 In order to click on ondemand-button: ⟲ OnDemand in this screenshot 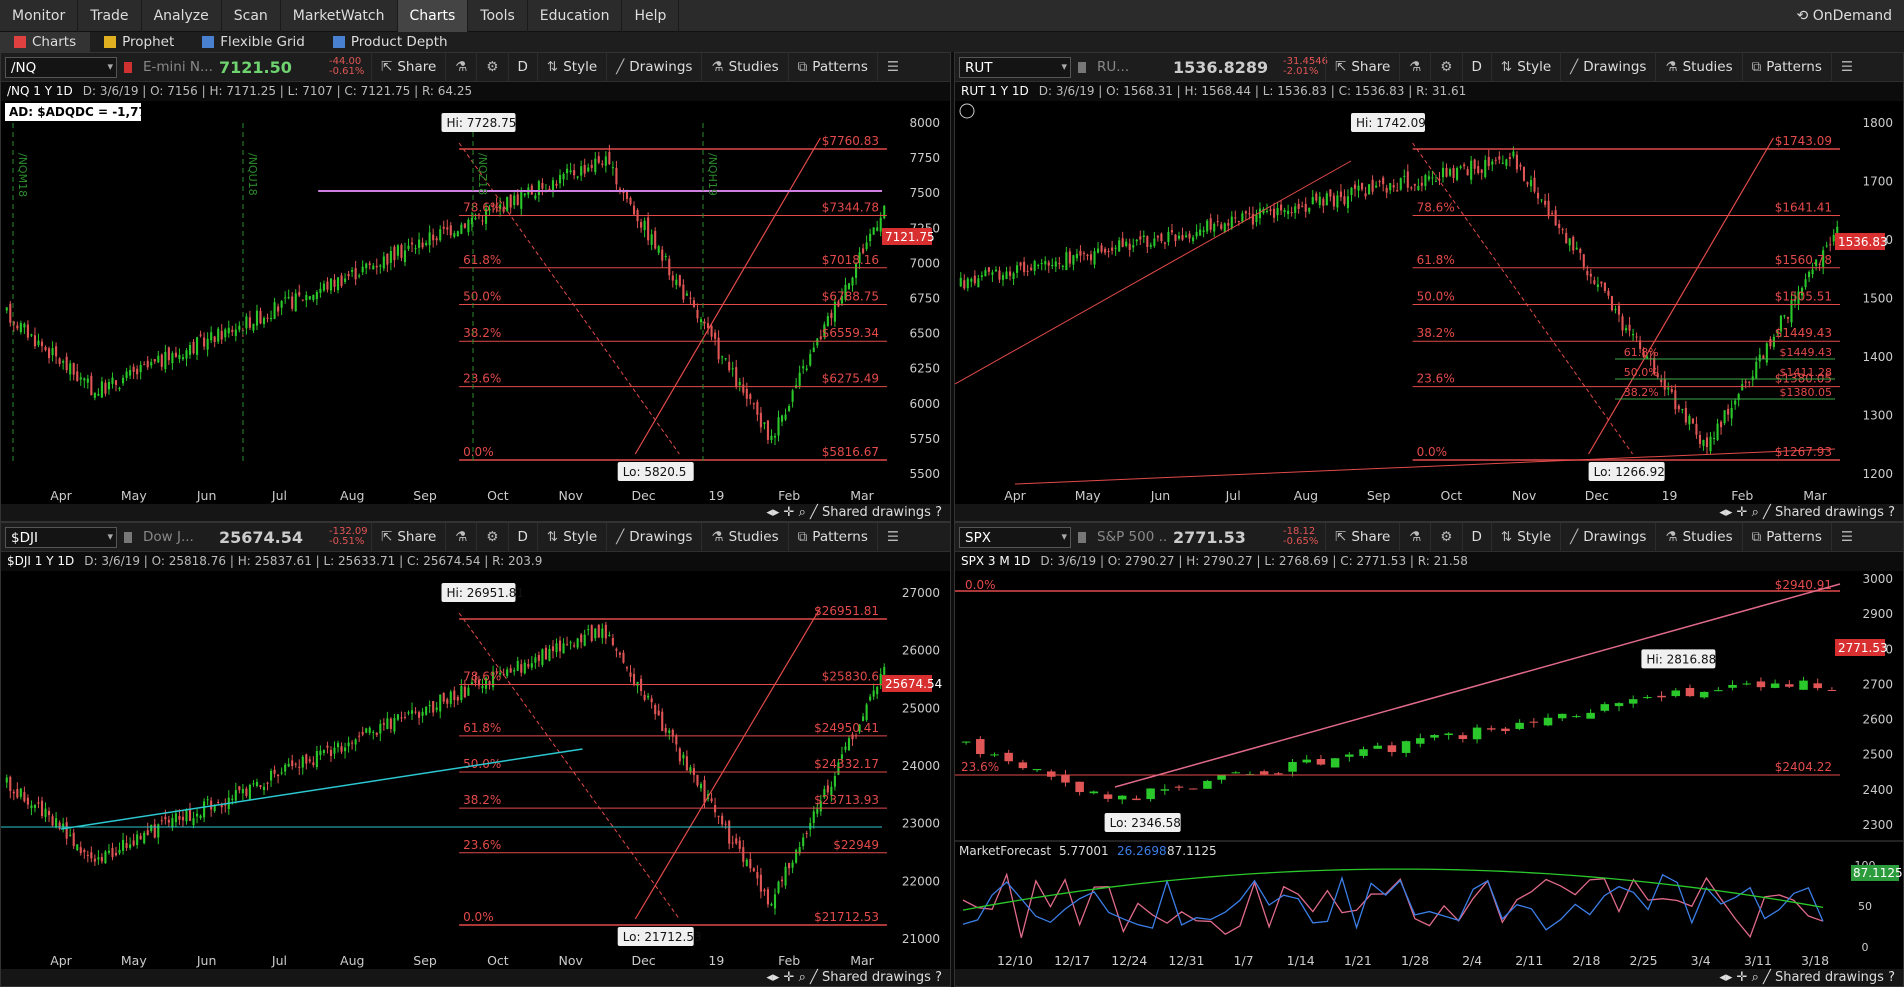, I will do `click(1844, 16)`.